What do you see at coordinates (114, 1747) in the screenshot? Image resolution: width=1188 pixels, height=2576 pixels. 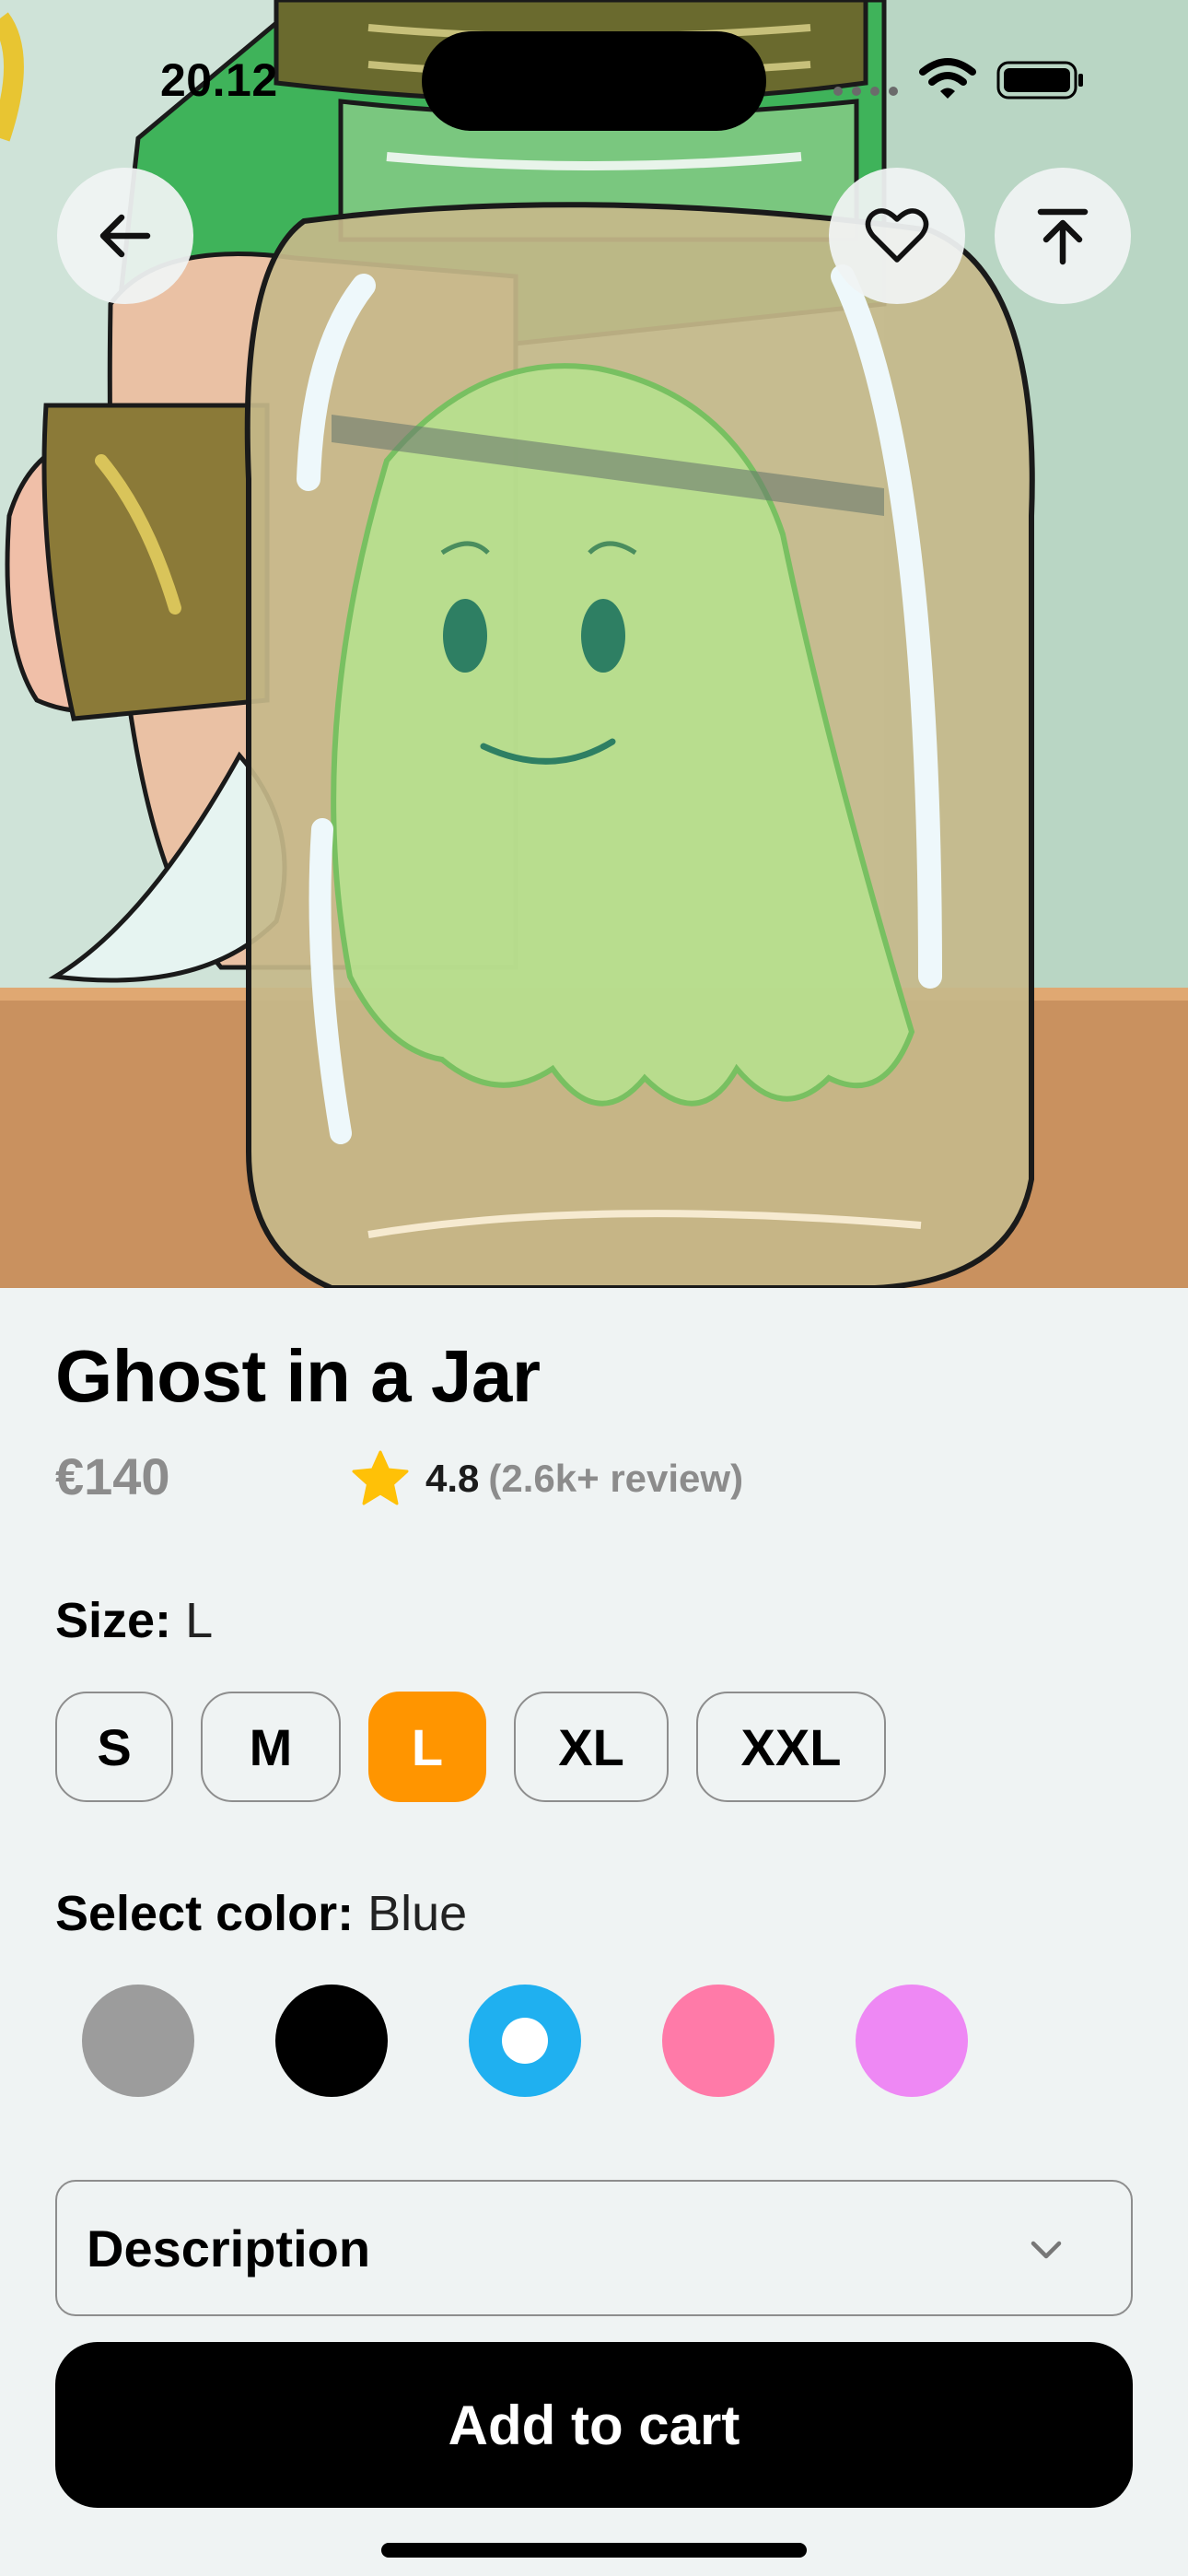 I see `size-option-s: S` at bounding box center [114, 1747].